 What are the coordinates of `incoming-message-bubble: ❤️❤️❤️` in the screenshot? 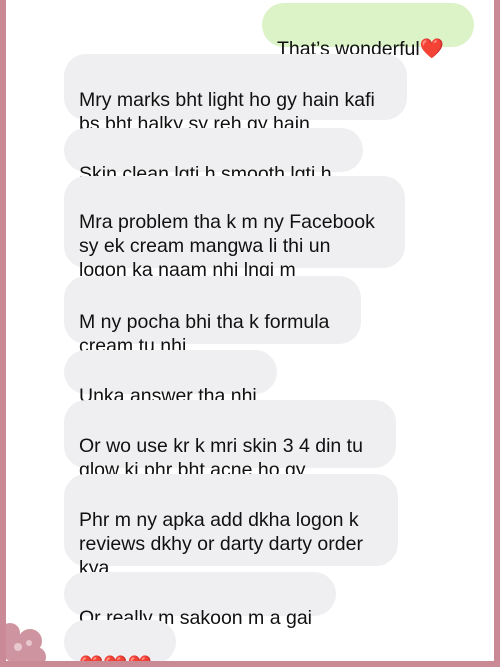 It's located at (120, 640).